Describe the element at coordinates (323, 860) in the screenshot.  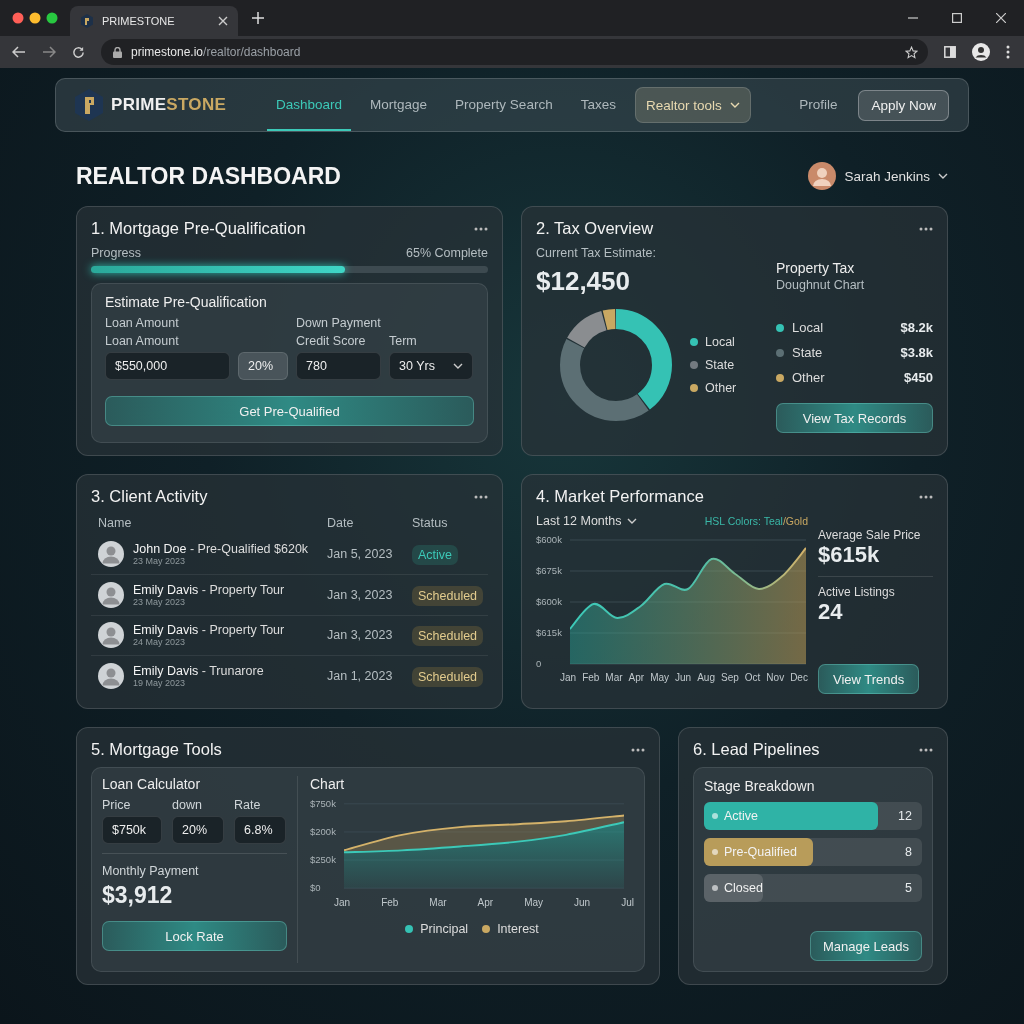
I see `axis-label: $250k` at that location.